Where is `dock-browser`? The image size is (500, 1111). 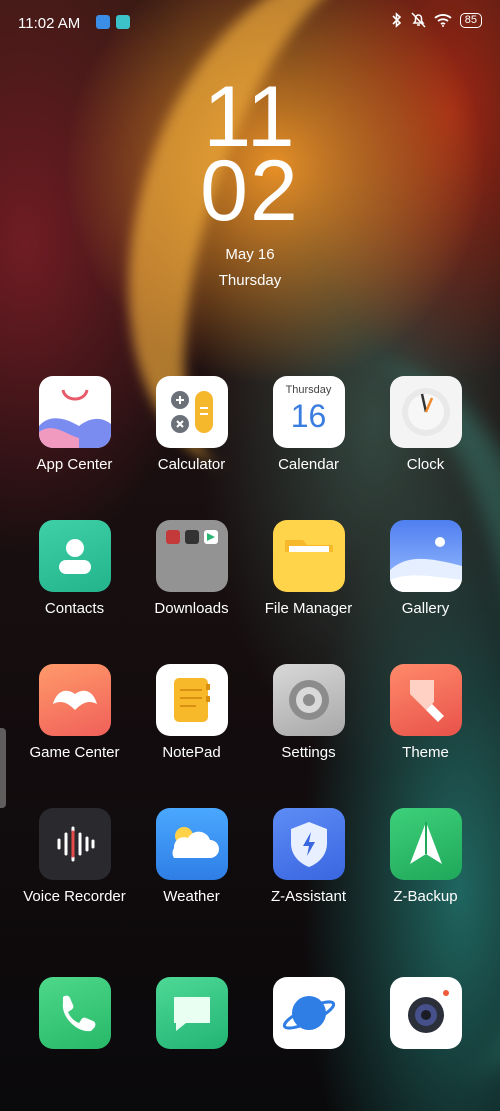
dock-browser is located at coordinates (308, 1015).